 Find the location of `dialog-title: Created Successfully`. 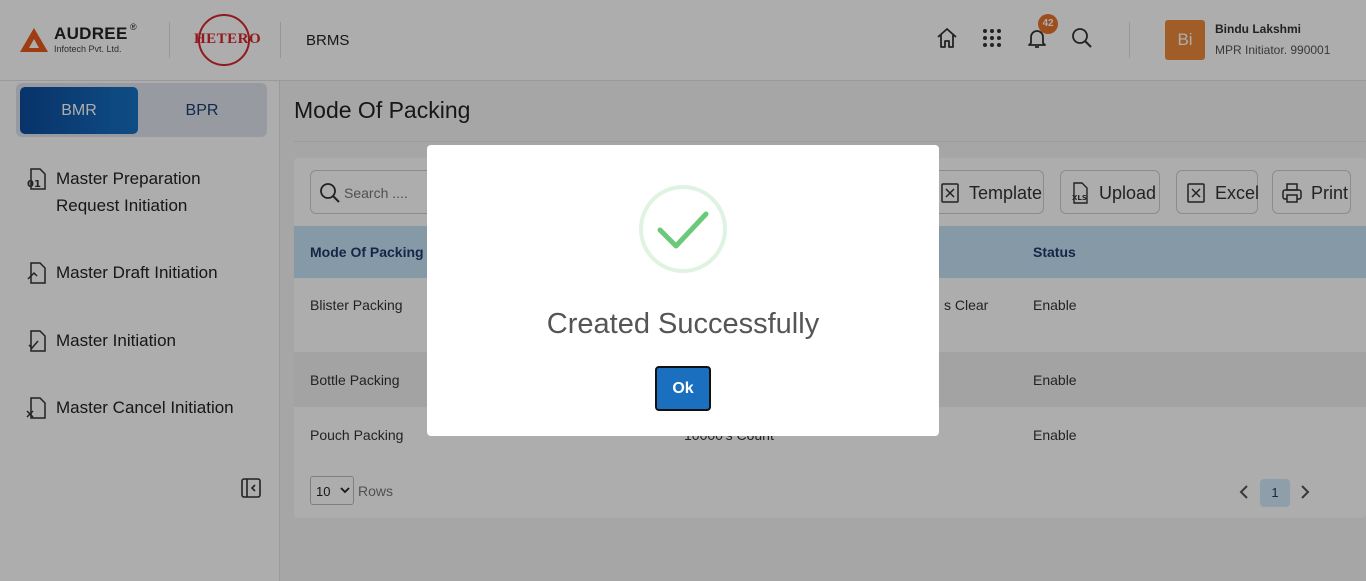

dialog-title: Created Successfully is located at coordinates (683, 324).